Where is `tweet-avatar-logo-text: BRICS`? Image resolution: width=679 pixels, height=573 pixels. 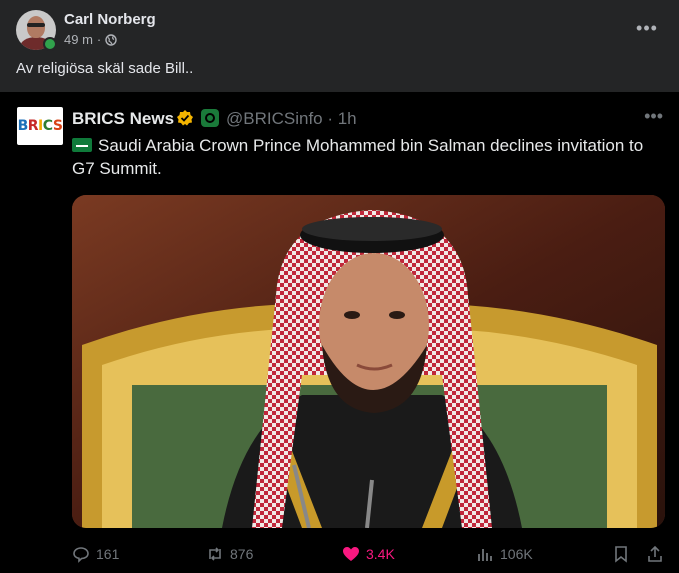
tweet-avatar-logo-text: BRICS is located at coordinates (40, 126).